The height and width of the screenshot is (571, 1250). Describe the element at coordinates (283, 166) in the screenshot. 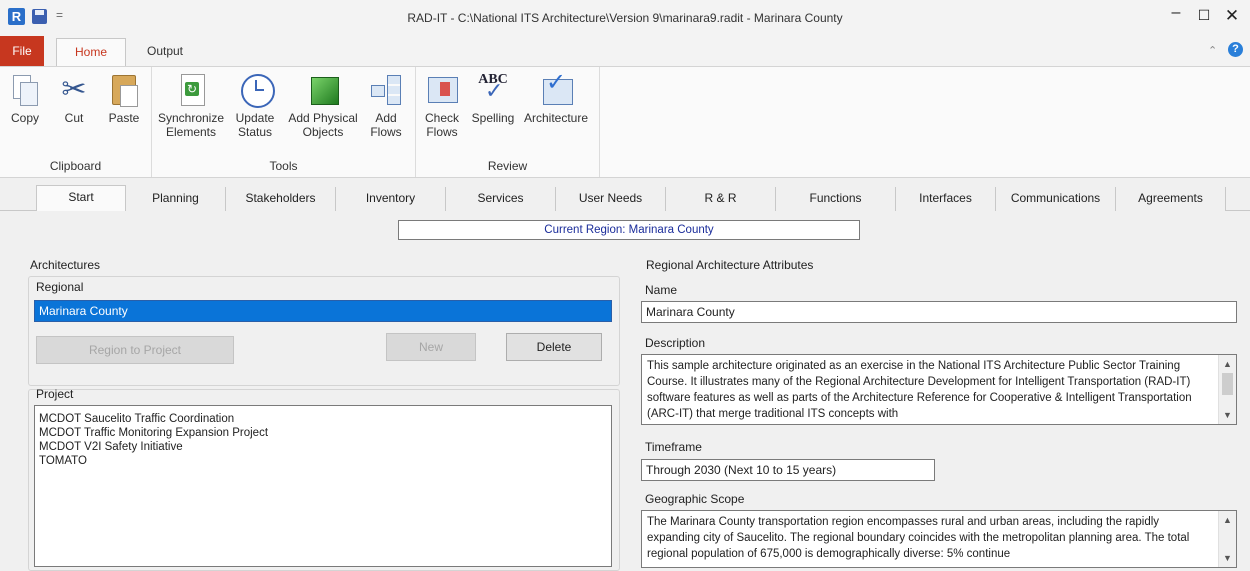

I see `tools-group-label: Tools` at that location.